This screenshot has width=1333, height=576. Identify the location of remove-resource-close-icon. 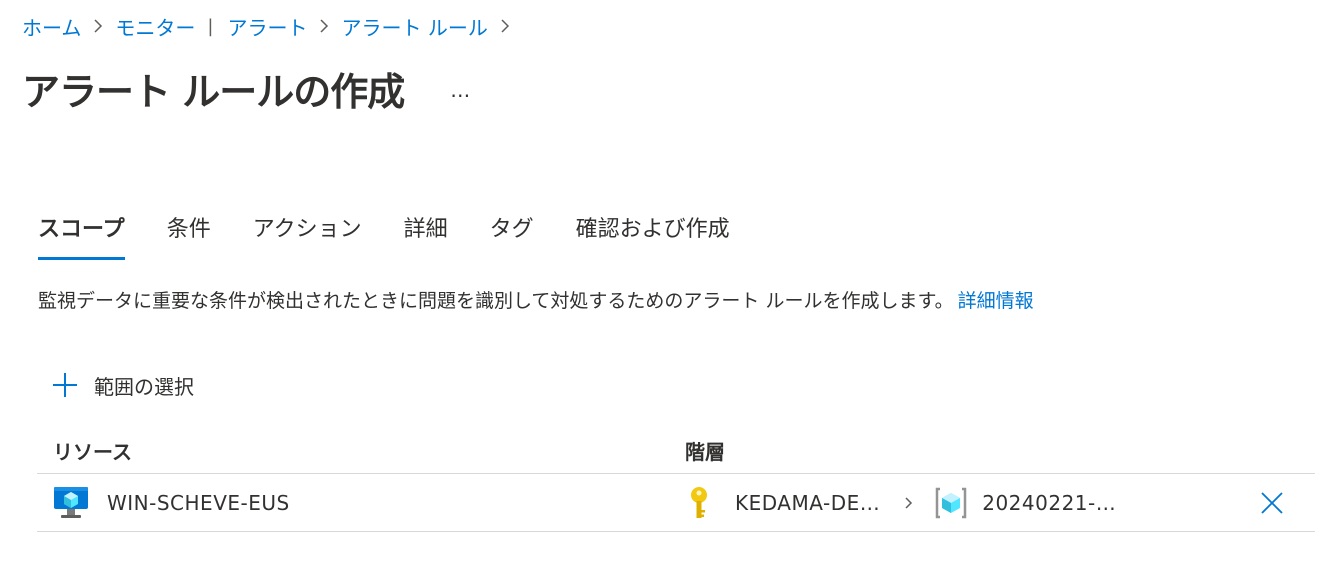
(1272, 503).